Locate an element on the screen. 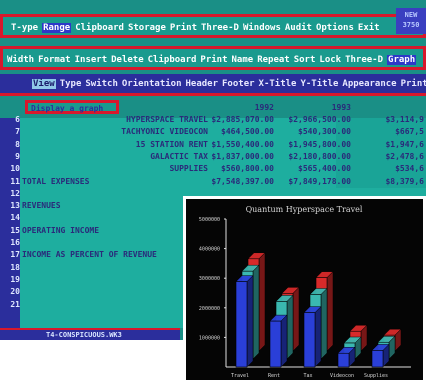 Image resolution: width=426 pixels, height=383 pixels. row-label: TOTAL EXPENSES is located at coordinates (55, 181).